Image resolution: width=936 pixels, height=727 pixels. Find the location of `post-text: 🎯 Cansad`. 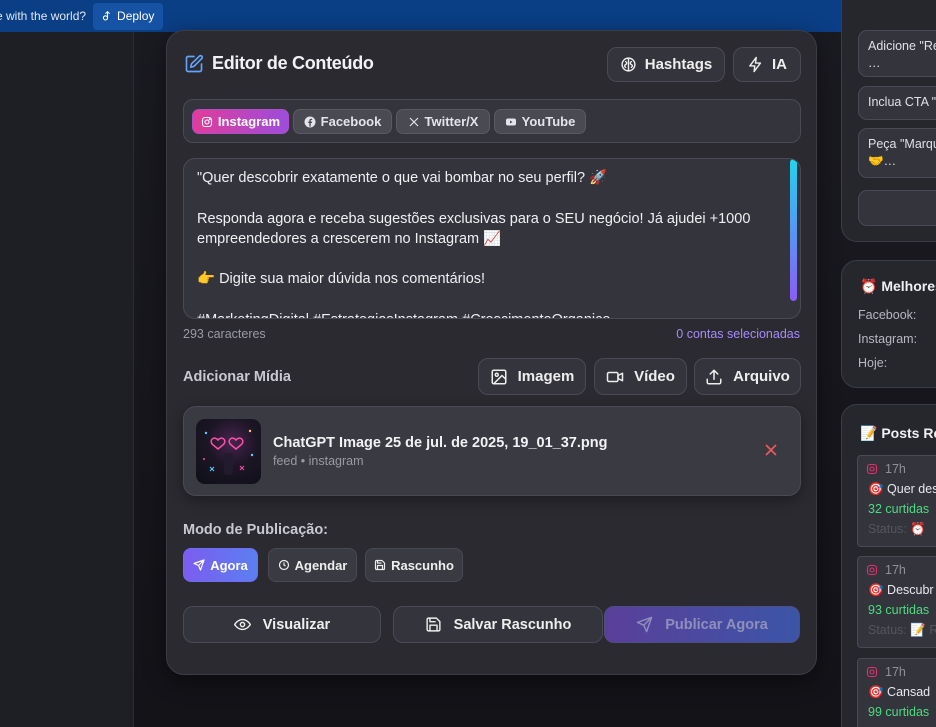

post-text: 🎯 Cansad is located at coordinates (899, 692).